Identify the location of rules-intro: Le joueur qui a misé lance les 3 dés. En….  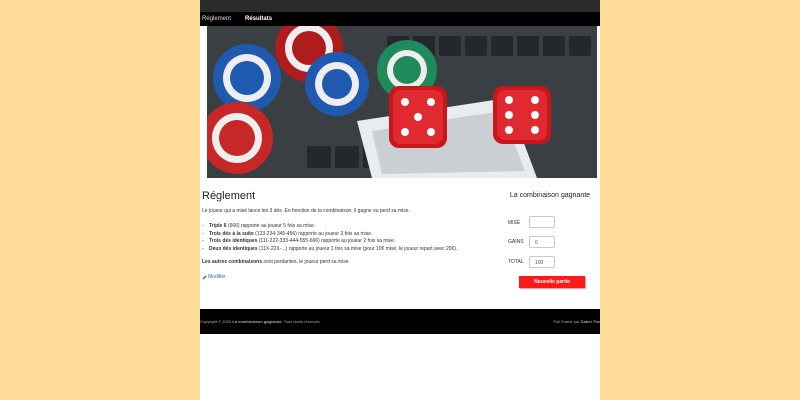
(306, 211).